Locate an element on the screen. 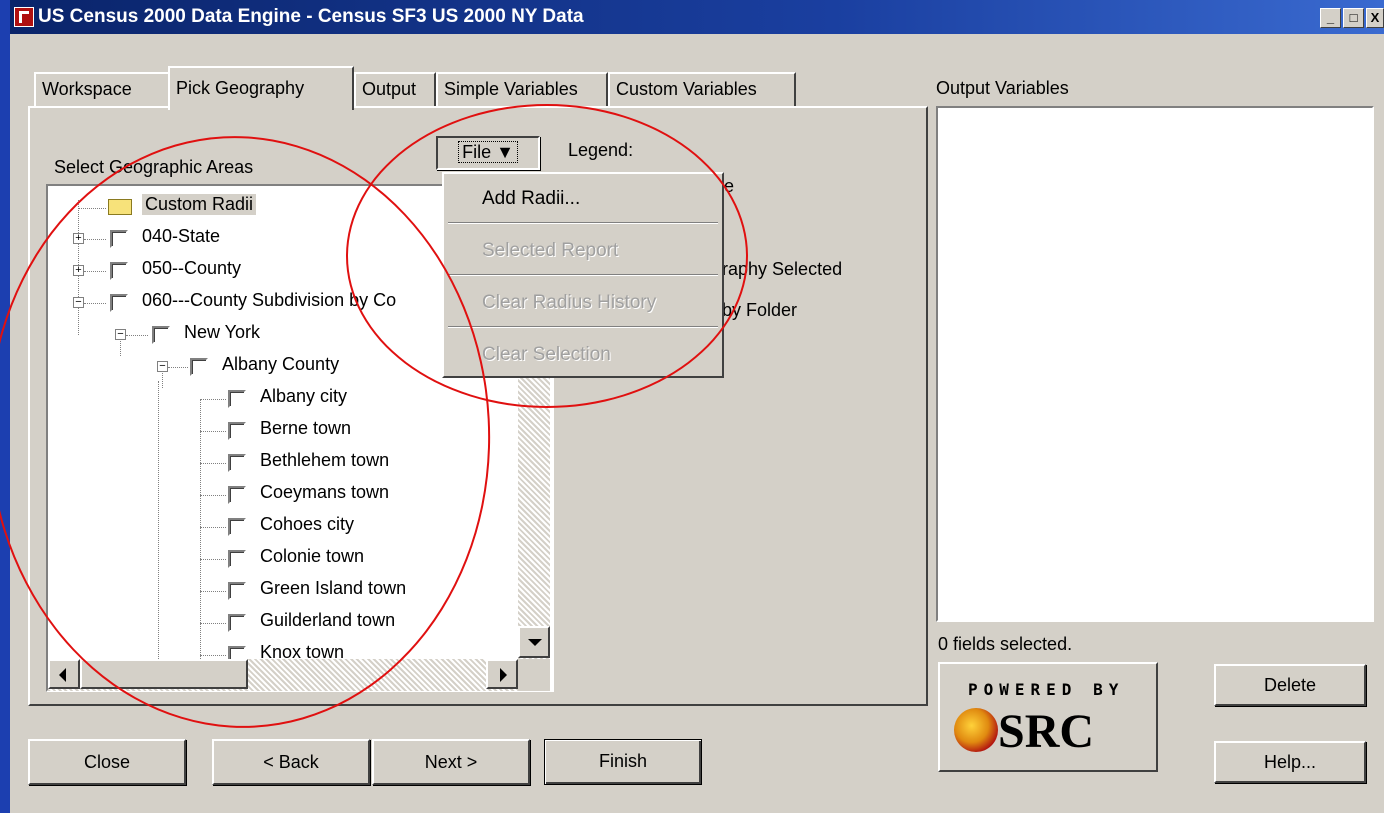  minimize-button: _ is located at coordinates (1330, 18).